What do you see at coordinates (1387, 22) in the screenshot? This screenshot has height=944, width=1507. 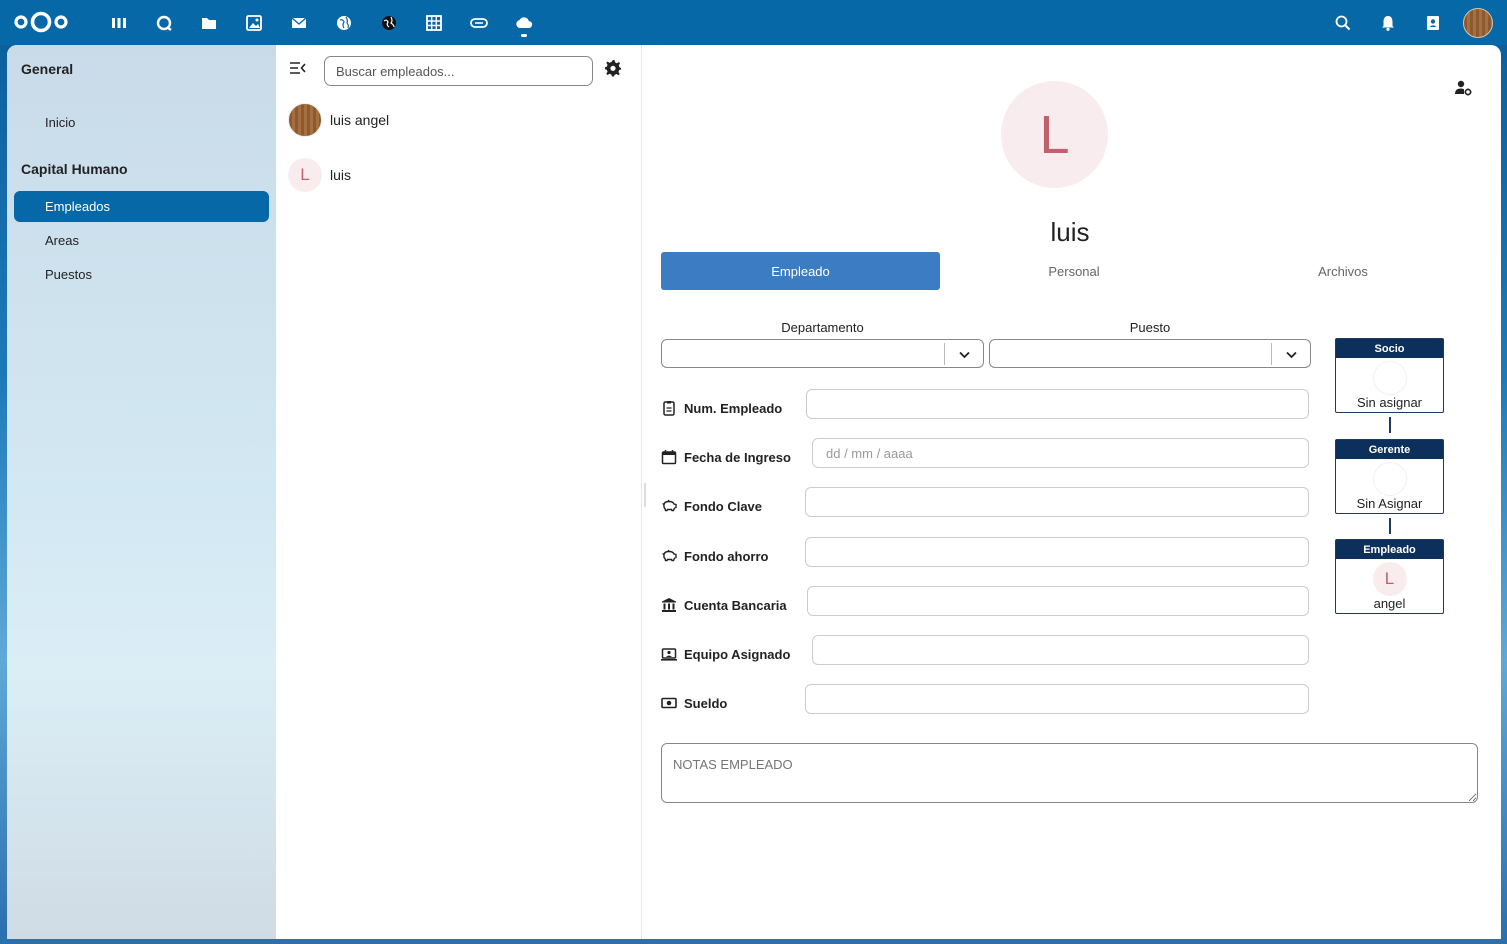 I see `bell-icon` at bounding box center [1387, 22].